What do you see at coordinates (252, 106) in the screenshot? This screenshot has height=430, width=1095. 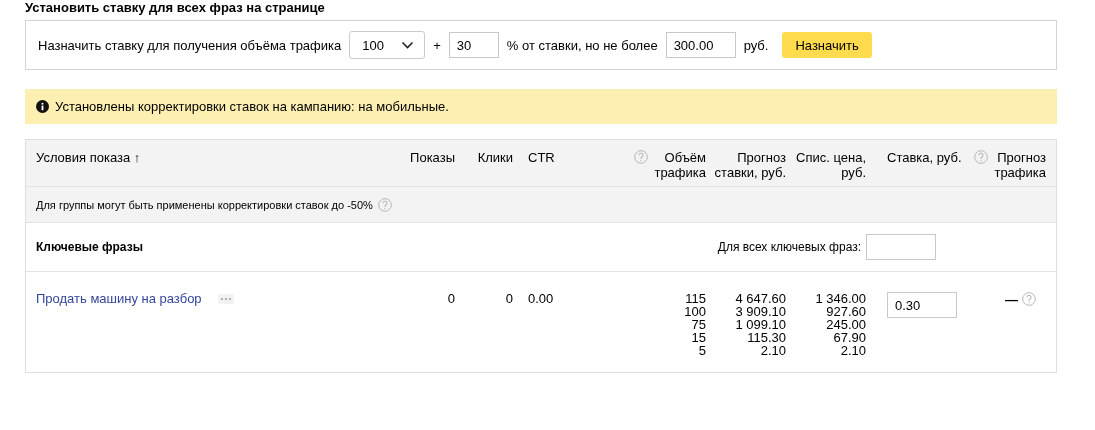 I see `notice-text: Установлены корректировки ставок на кампанию: на мобильные.` at bounding box center [252, 106].